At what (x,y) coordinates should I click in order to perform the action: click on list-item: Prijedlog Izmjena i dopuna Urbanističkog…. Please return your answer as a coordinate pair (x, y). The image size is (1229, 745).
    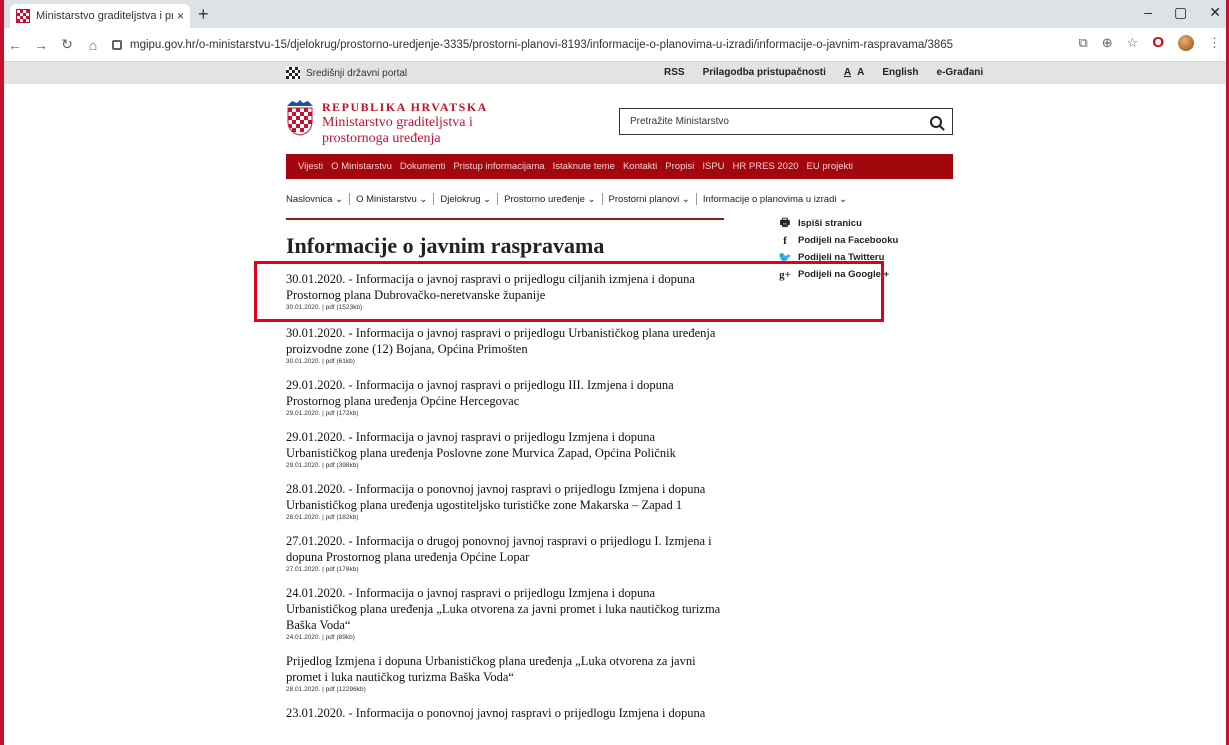
    Looking at the image, I should click on (506, 673).